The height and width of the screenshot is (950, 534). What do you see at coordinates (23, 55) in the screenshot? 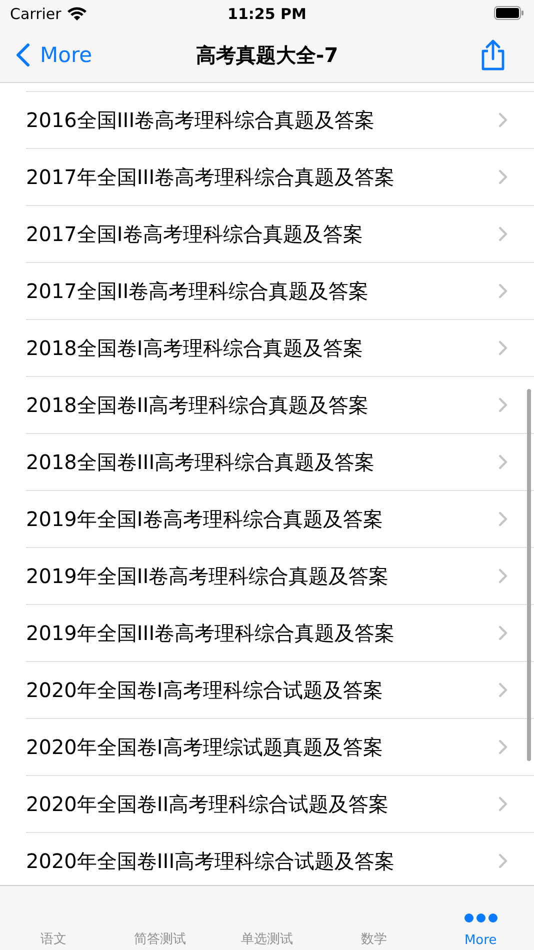
I see `chevron-left-icon` at bounding box center [23, 55].